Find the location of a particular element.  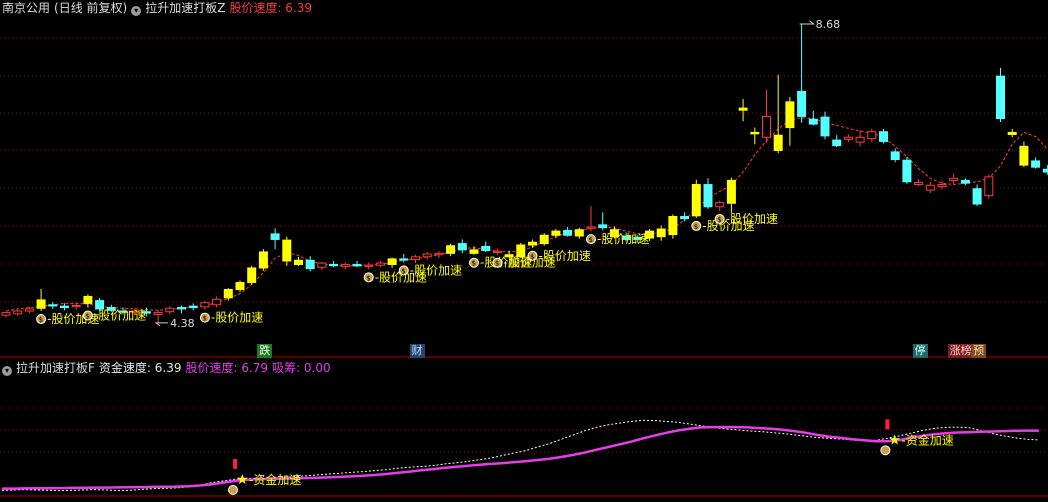

tag-zhangbang: 涨榜 is located at coordinates (960, 351).